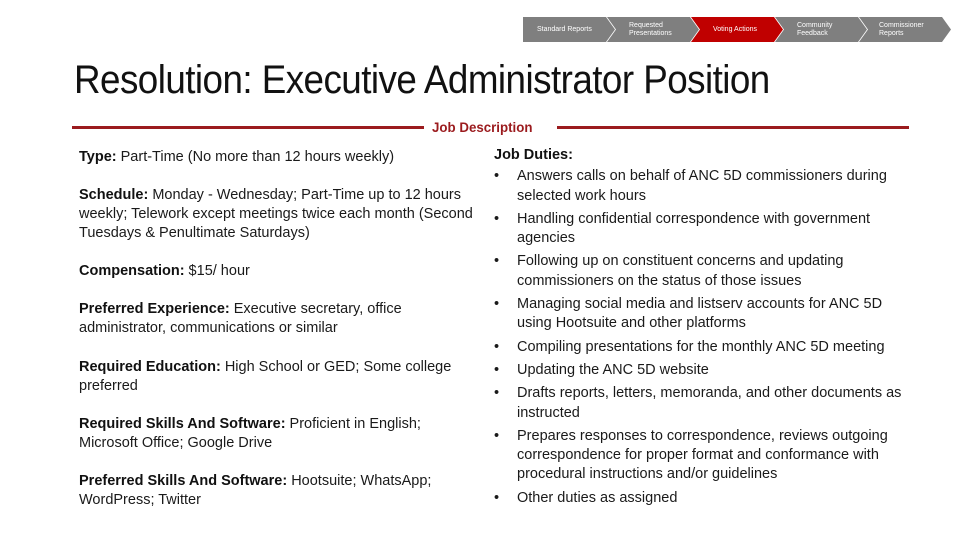  I want to click on duty-item: • Updating the ANC 5D website, so click(704, 370).